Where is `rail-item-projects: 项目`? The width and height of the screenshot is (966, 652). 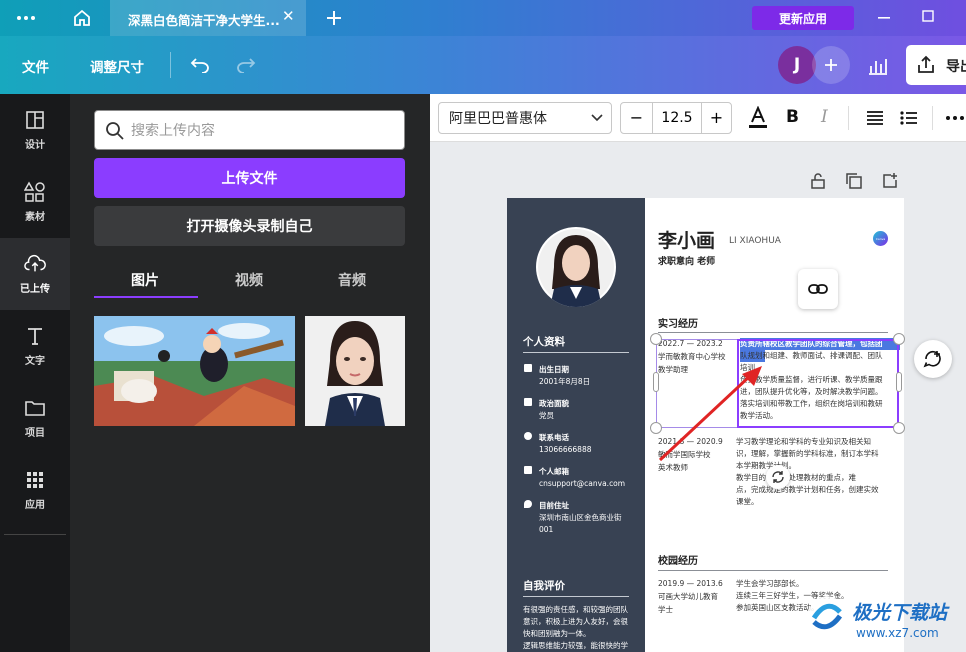 rail-item-projects: 项目 is located at coordinates (35, 418).